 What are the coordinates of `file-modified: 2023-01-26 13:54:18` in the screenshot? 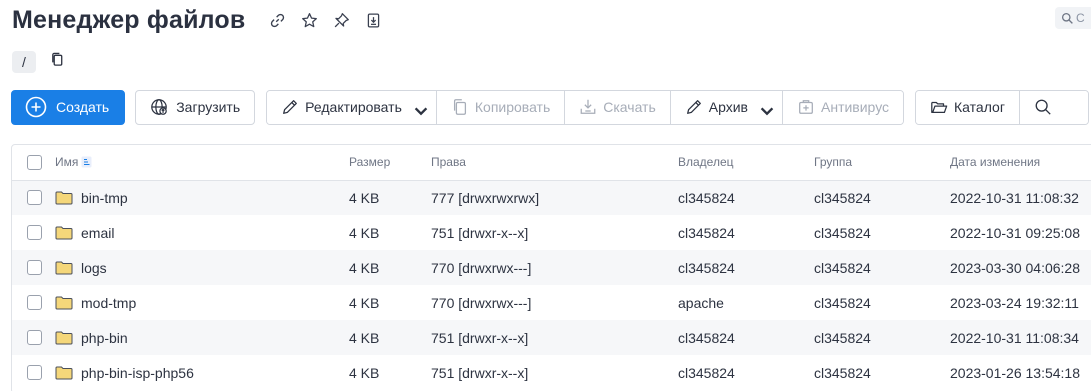 It's located at (1015, 372).